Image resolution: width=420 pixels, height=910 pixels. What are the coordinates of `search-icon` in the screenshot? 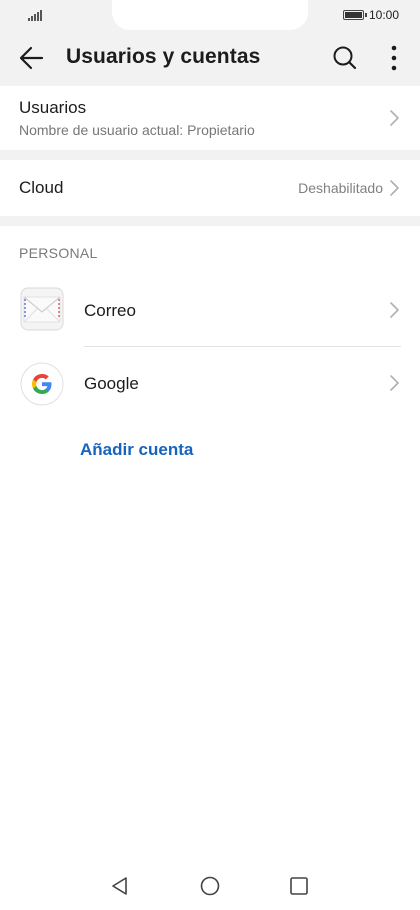 It's located at (345, 58).